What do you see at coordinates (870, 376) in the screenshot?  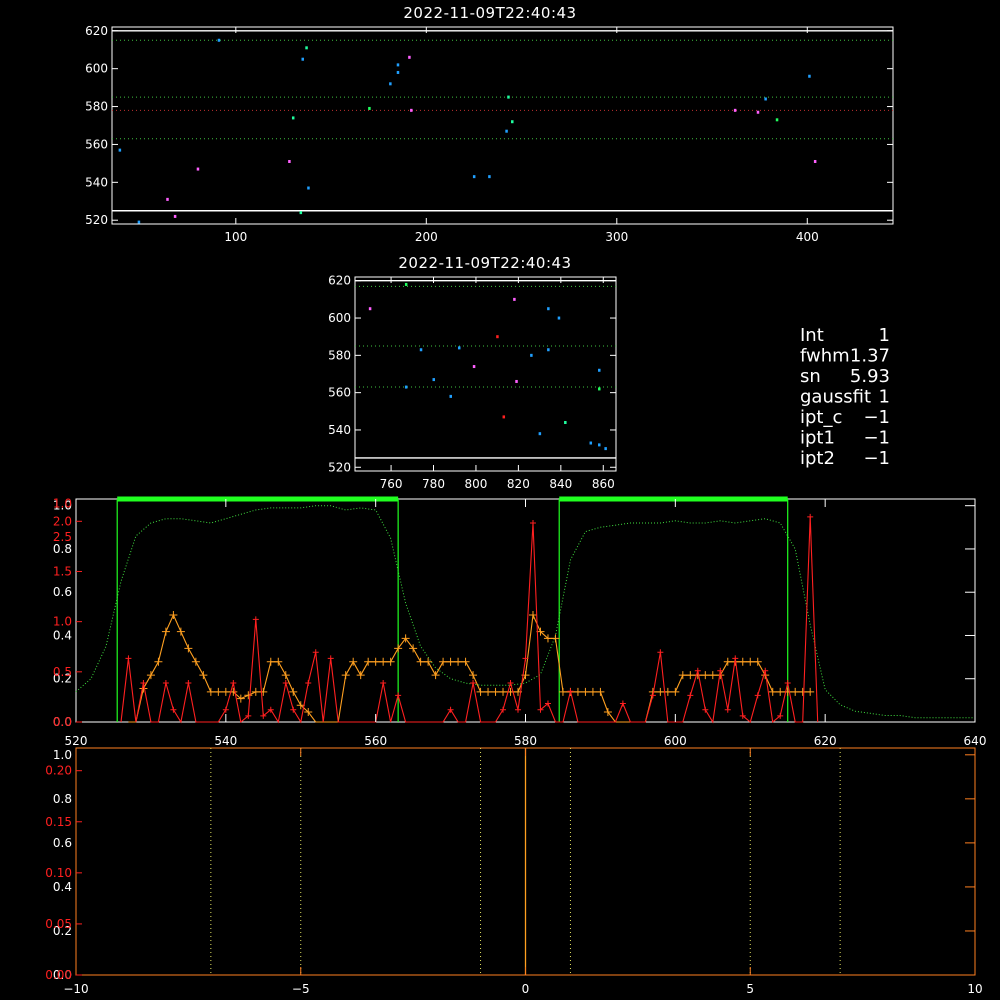 I see `info-value: 5.93` at bounding box center [870, 376].